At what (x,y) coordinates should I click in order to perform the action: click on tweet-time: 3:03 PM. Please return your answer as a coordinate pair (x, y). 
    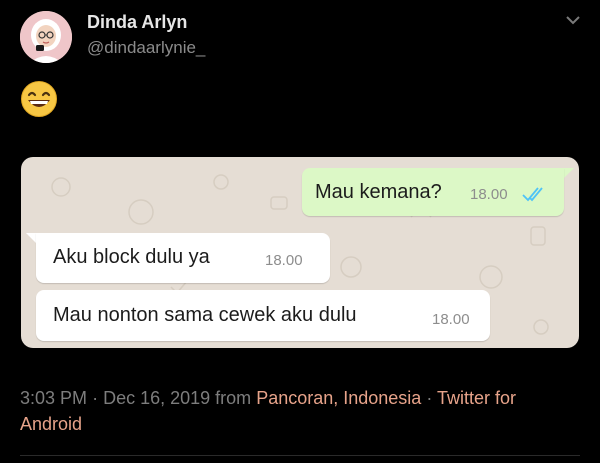
    Looking at the image, I should click on (53, 398).